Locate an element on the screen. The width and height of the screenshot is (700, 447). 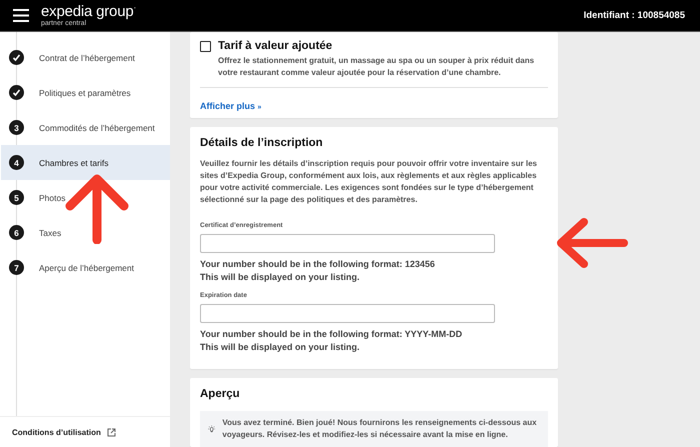
step-item: Politiques et paramètres is located at coordinates (85, 92).